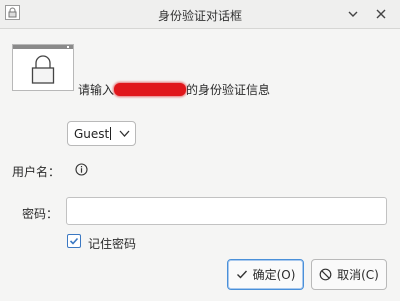 The image size is (400, 301). I want to click on ok-button: 确定(O), so click(265, 274).